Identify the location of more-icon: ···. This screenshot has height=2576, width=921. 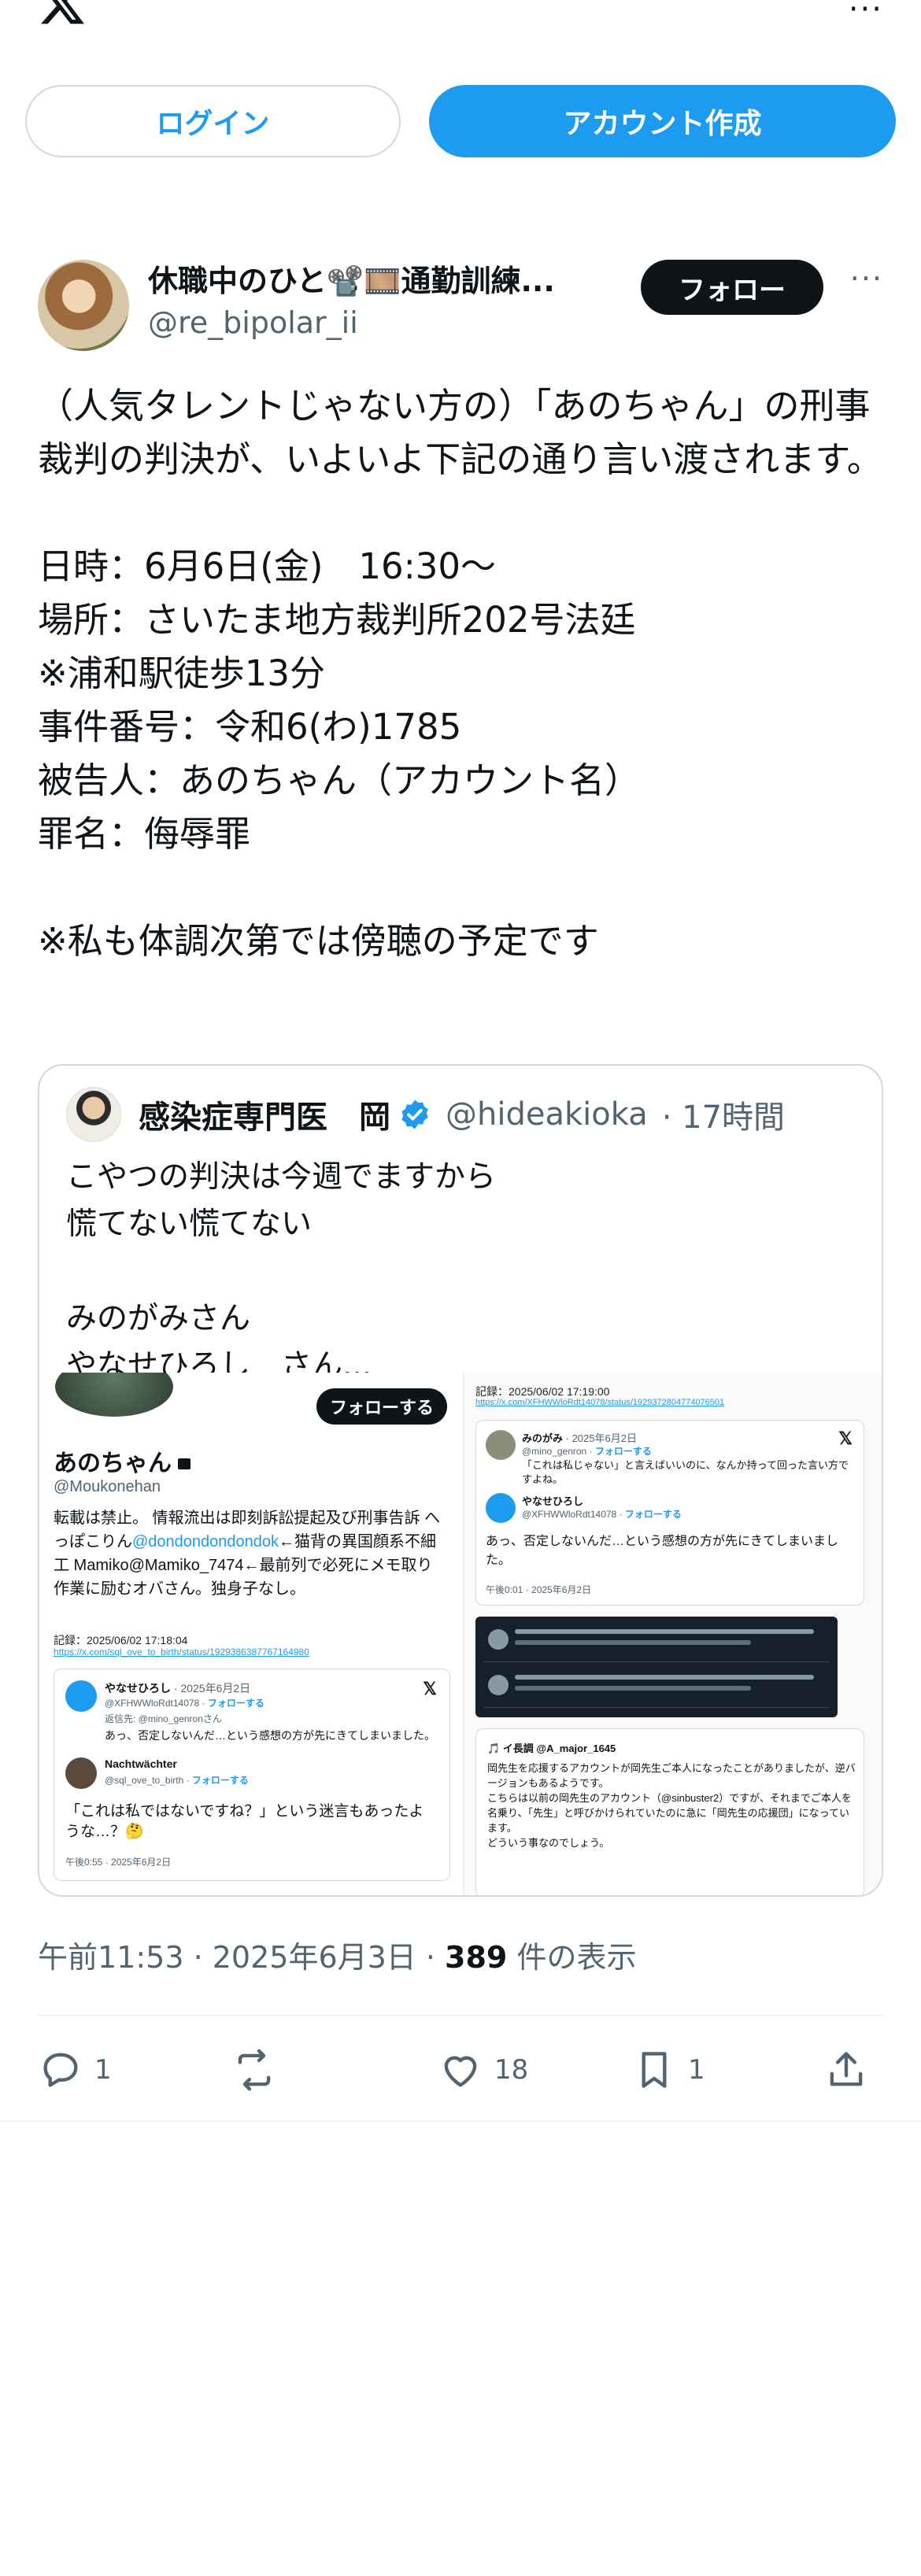
(866, 12).